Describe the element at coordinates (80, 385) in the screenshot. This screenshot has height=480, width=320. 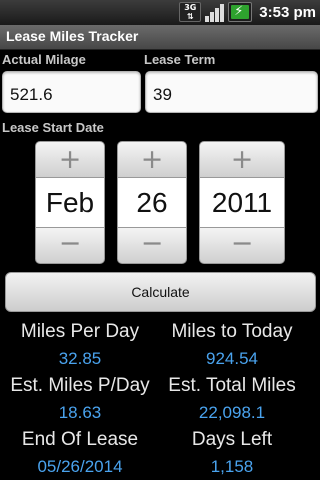
I see `est-miles-per-day-label: Est. Miles P/Day` at that location.